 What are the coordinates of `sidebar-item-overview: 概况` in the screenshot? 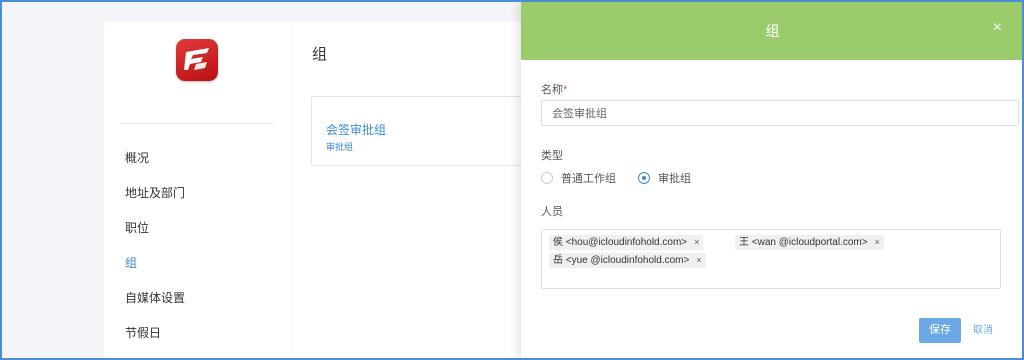 It's located at (197, 162).